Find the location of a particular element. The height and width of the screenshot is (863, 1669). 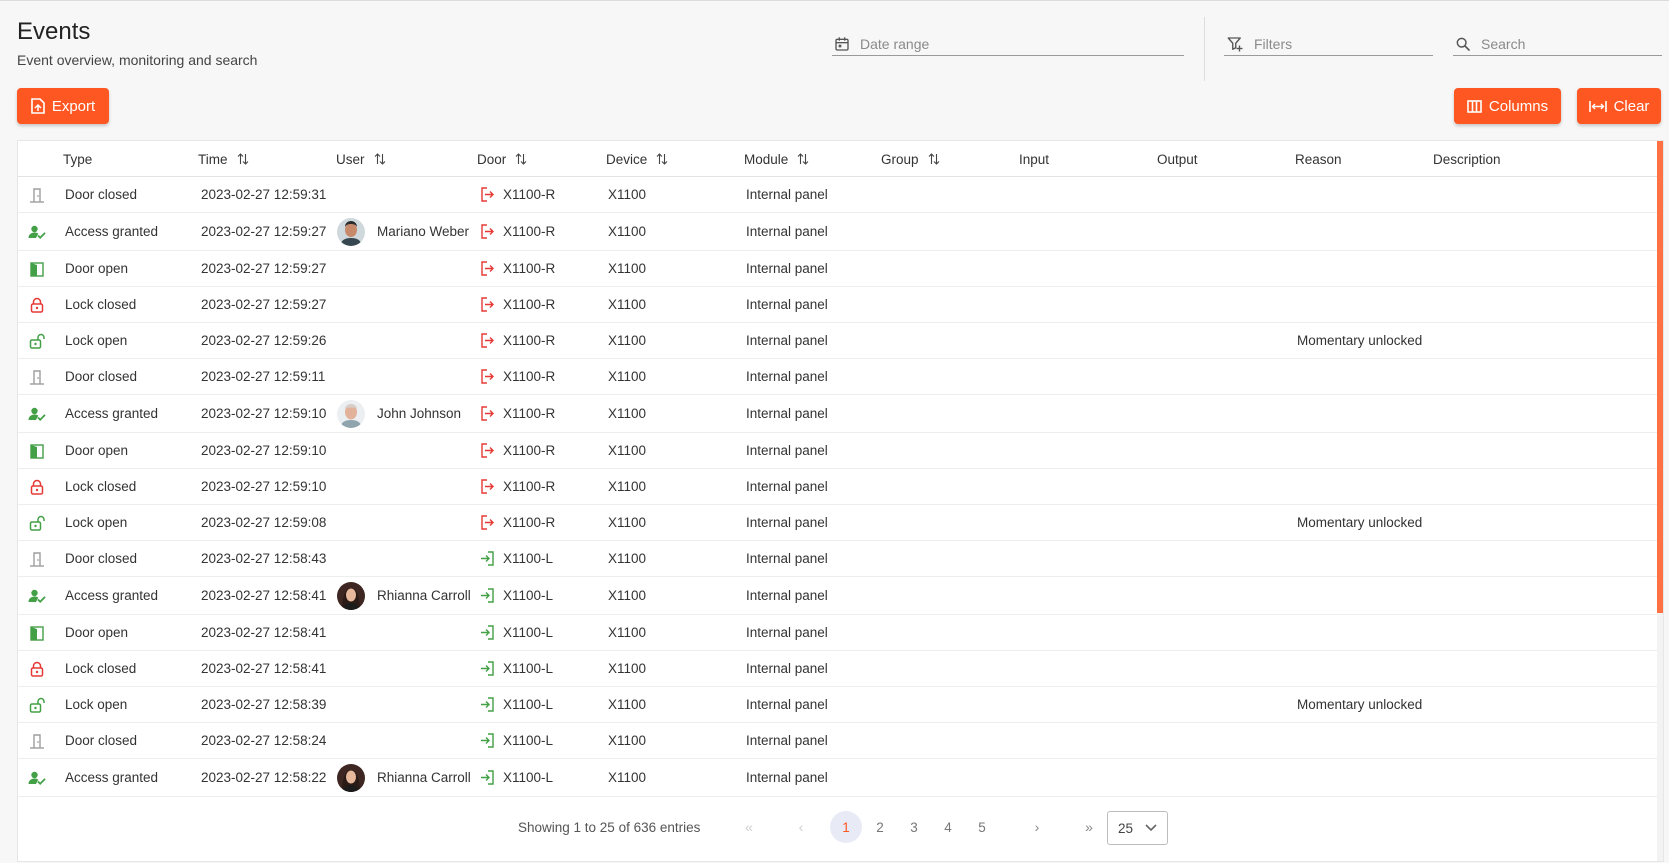

page-button-1: 1 is located at coordinates (846, 827).